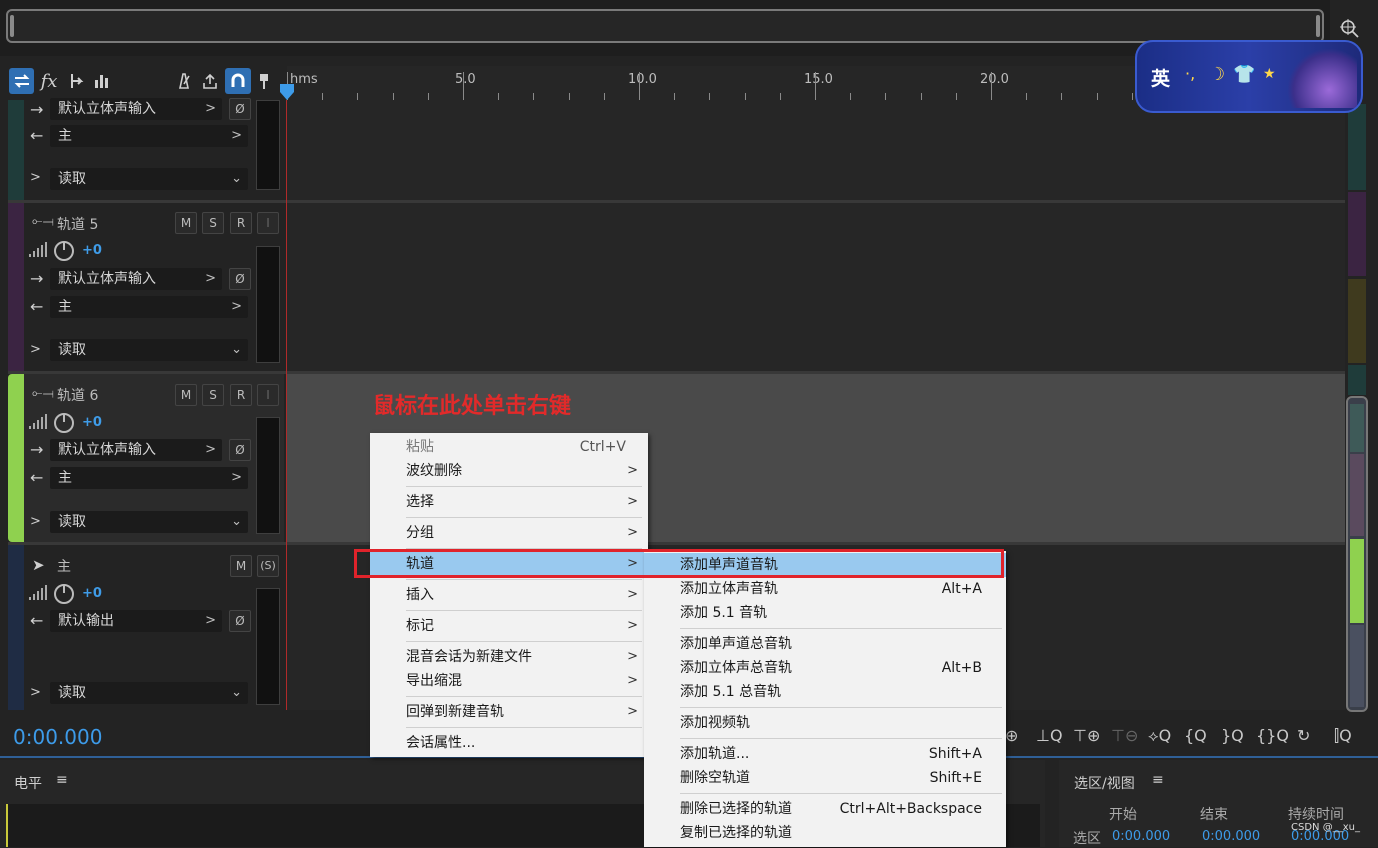 This screenshot has height=848, width=1378. What do you see at coordinates (57, 737) in the screenshot?
I see `current-time-display: 0:00.000` at bounding box center [57, 737].